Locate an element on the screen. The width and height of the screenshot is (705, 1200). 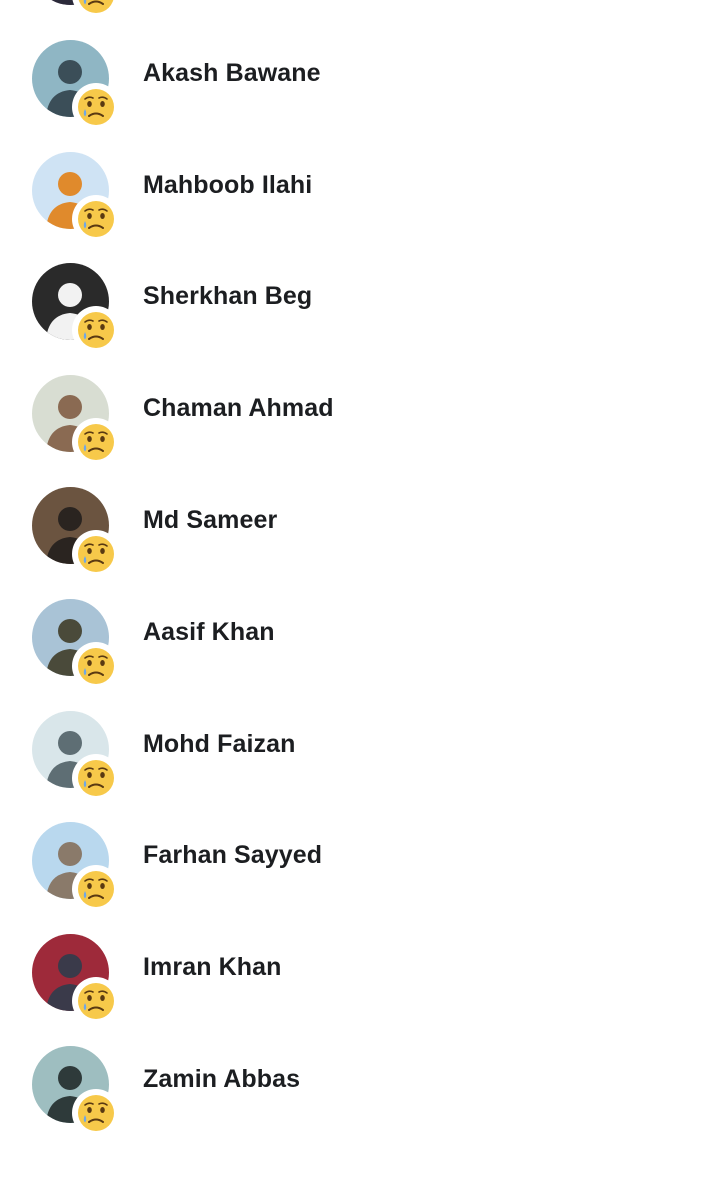
list-item: Aasif Khan is located at coordinates (352, 636).